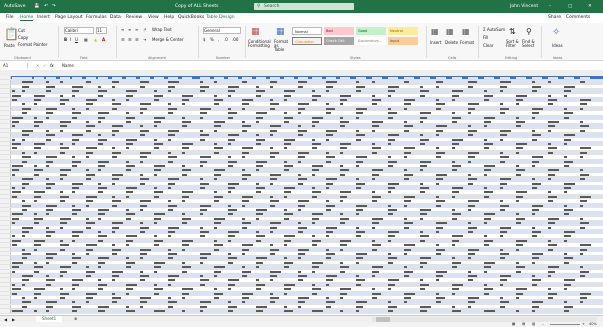 This screenshot has width=603, height=327. What do you see at coordinates (403, 41) in the screenshot?
I see `style-input: Input` at bounding box center [403, 41].